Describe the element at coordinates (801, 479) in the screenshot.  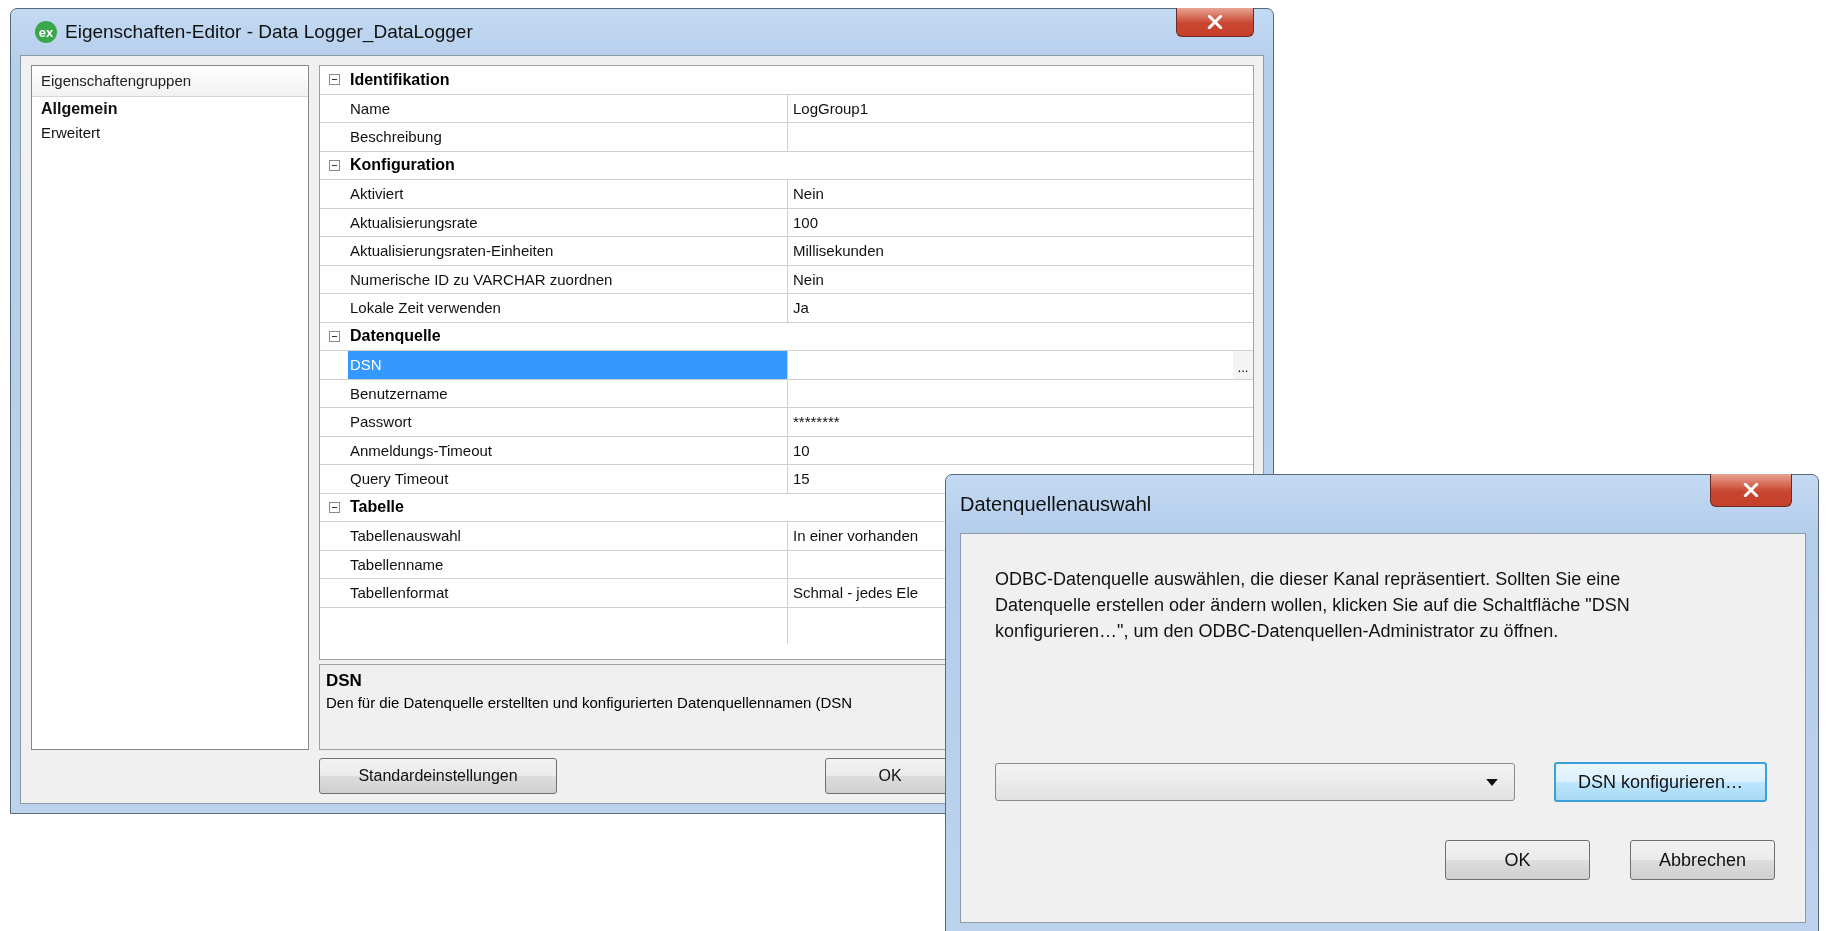
I see `property-value: 15` at that location.